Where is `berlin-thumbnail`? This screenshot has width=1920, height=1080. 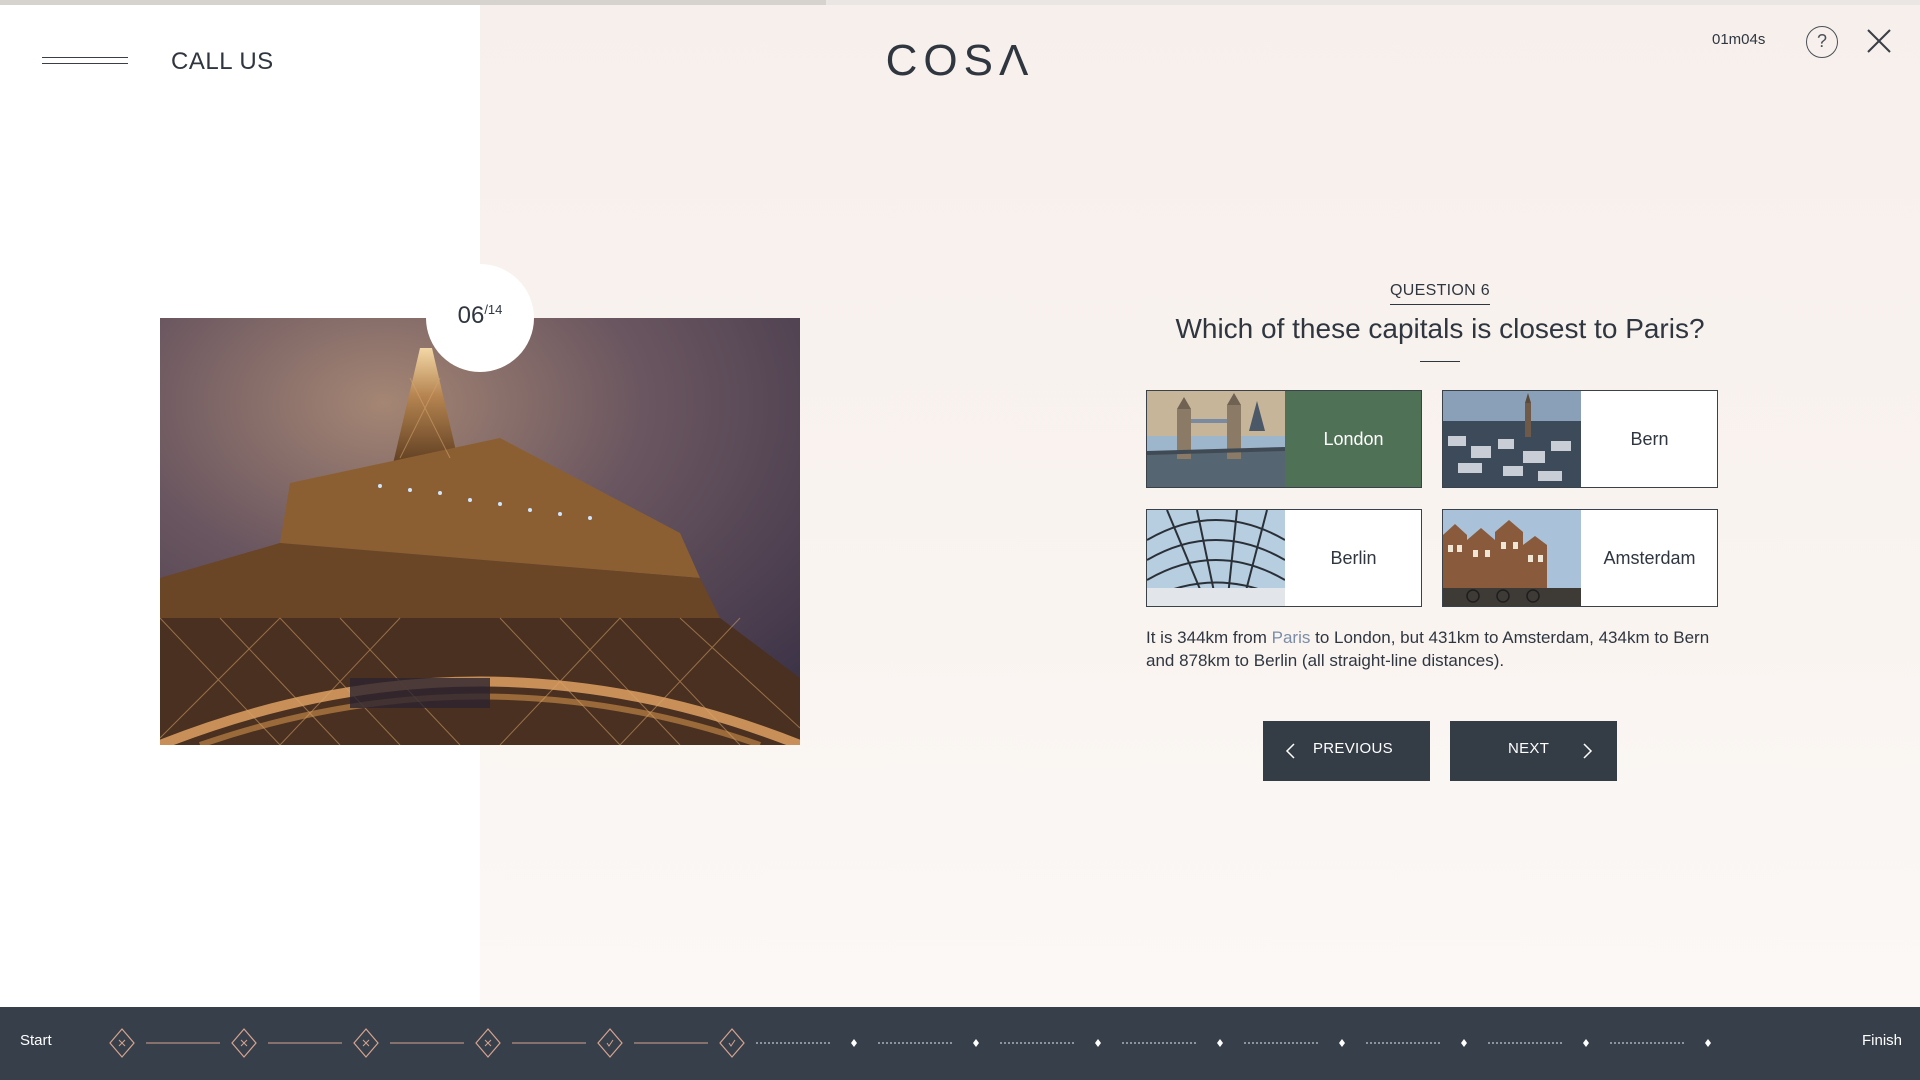
berlin-thumbnail is located at coordinates (1216, 558).